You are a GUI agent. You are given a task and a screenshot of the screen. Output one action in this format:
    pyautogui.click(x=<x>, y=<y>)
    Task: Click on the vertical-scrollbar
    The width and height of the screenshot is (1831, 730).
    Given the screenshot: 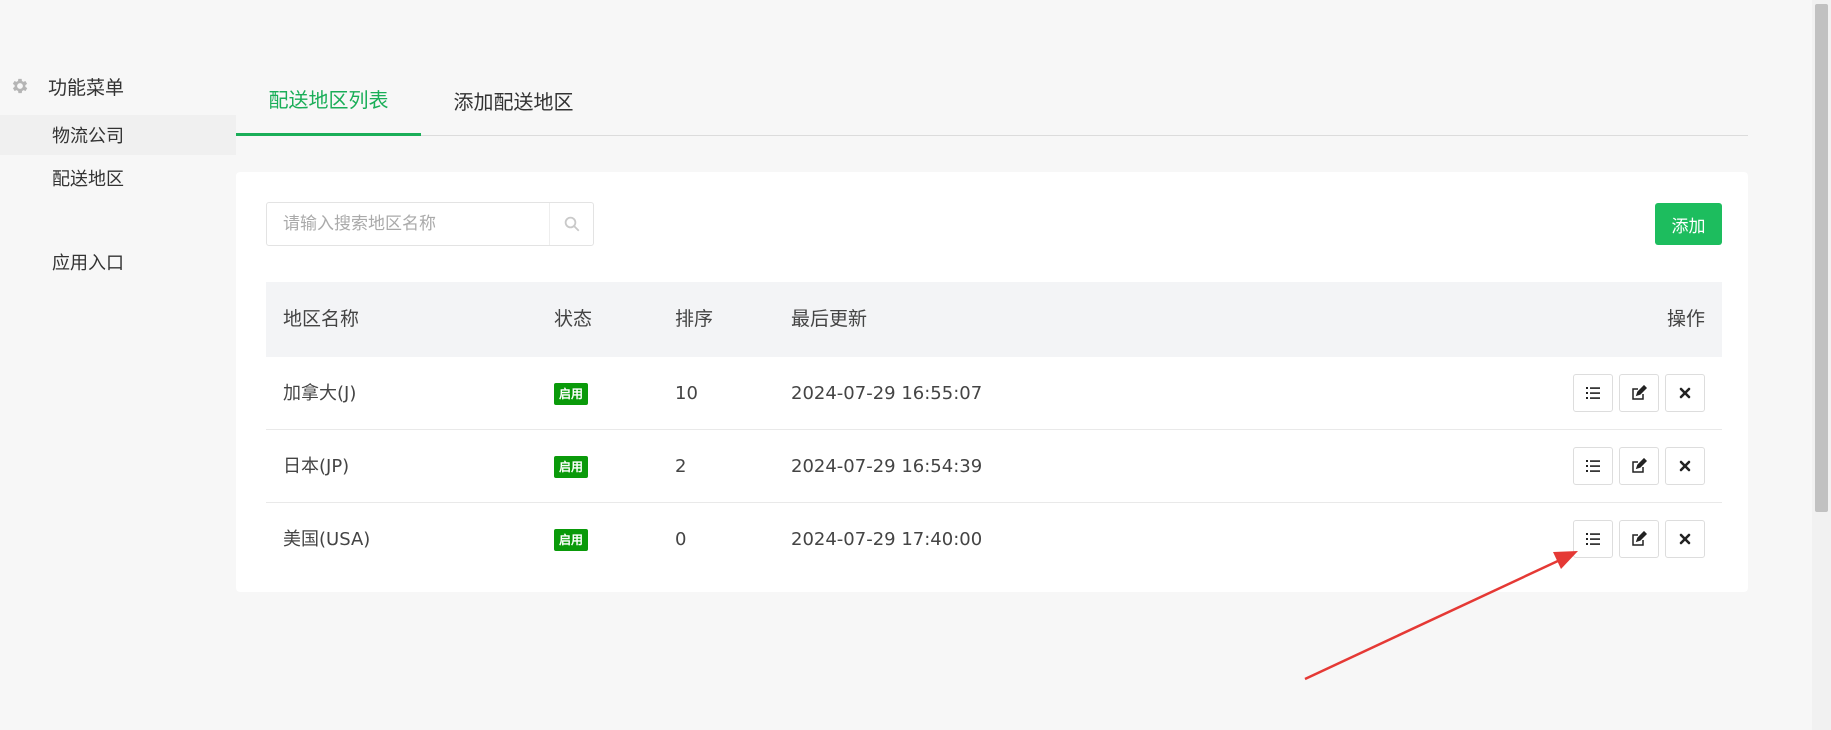 What is the action you would take?
    pyautogui.click(x=1821, y=365)
    